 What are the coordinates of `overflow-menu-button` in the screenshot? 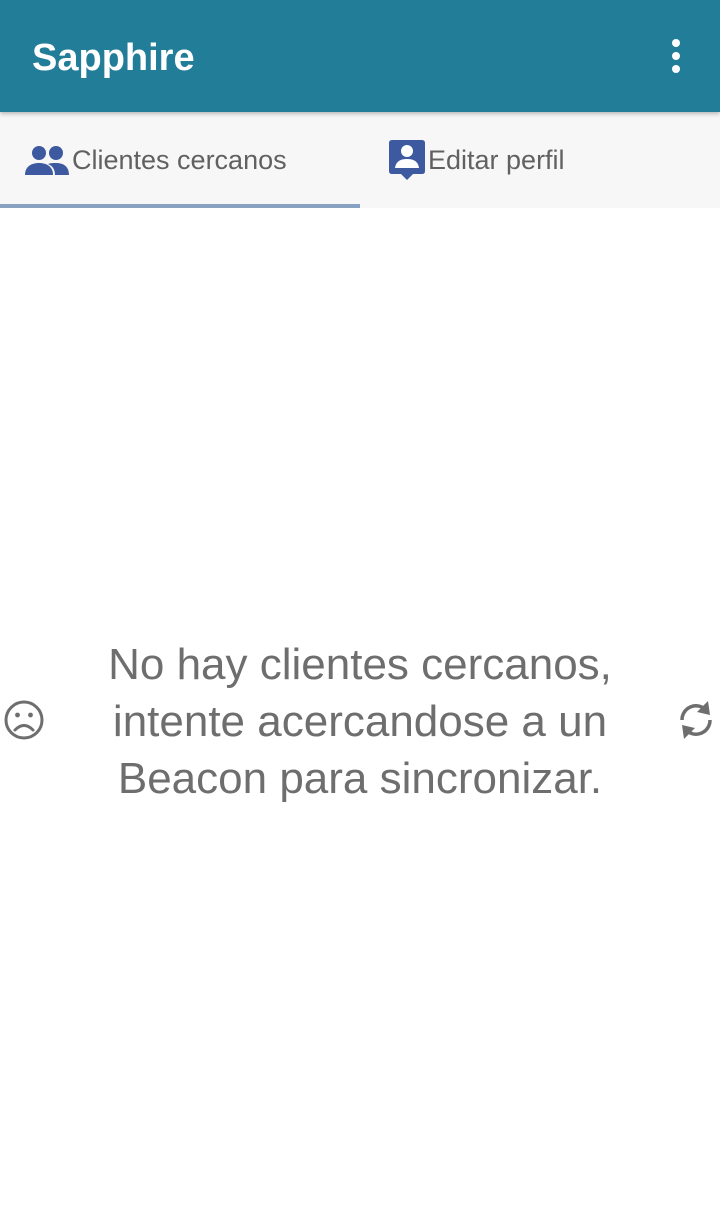 It's located at (676, 56).